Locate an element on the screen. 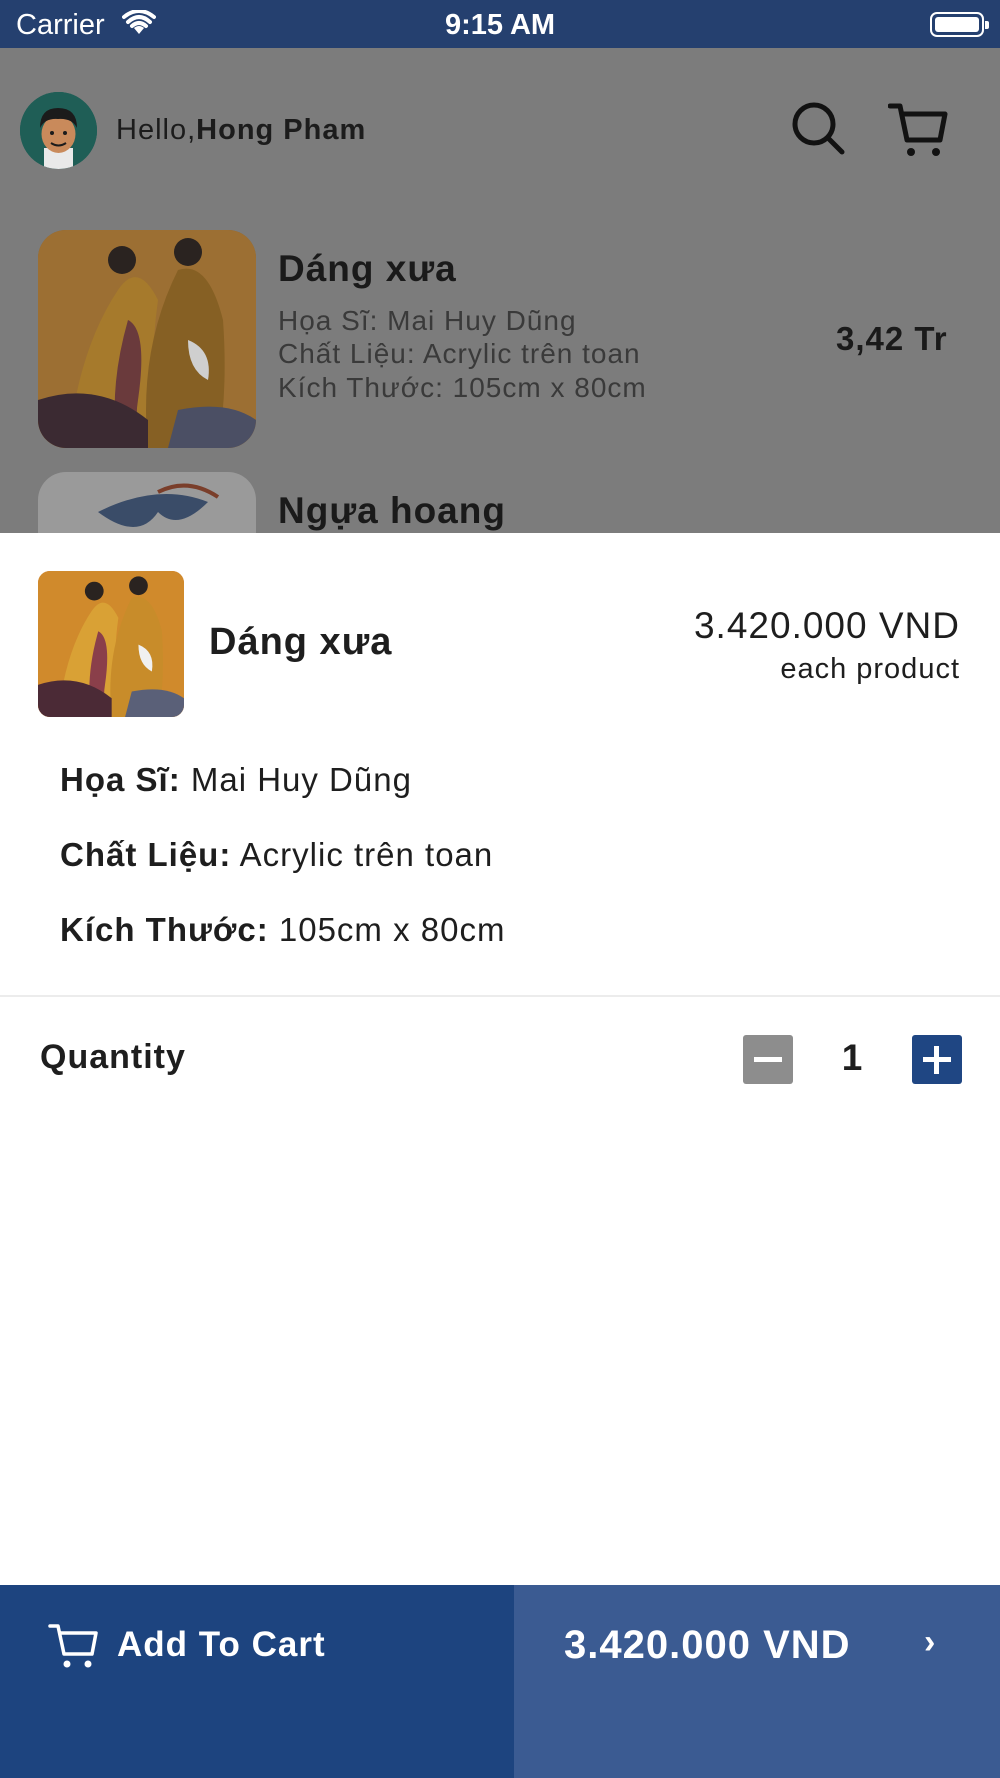 The image size is (1000, 1778). user-name: Hong Pham is located at coordinates (281, 130).